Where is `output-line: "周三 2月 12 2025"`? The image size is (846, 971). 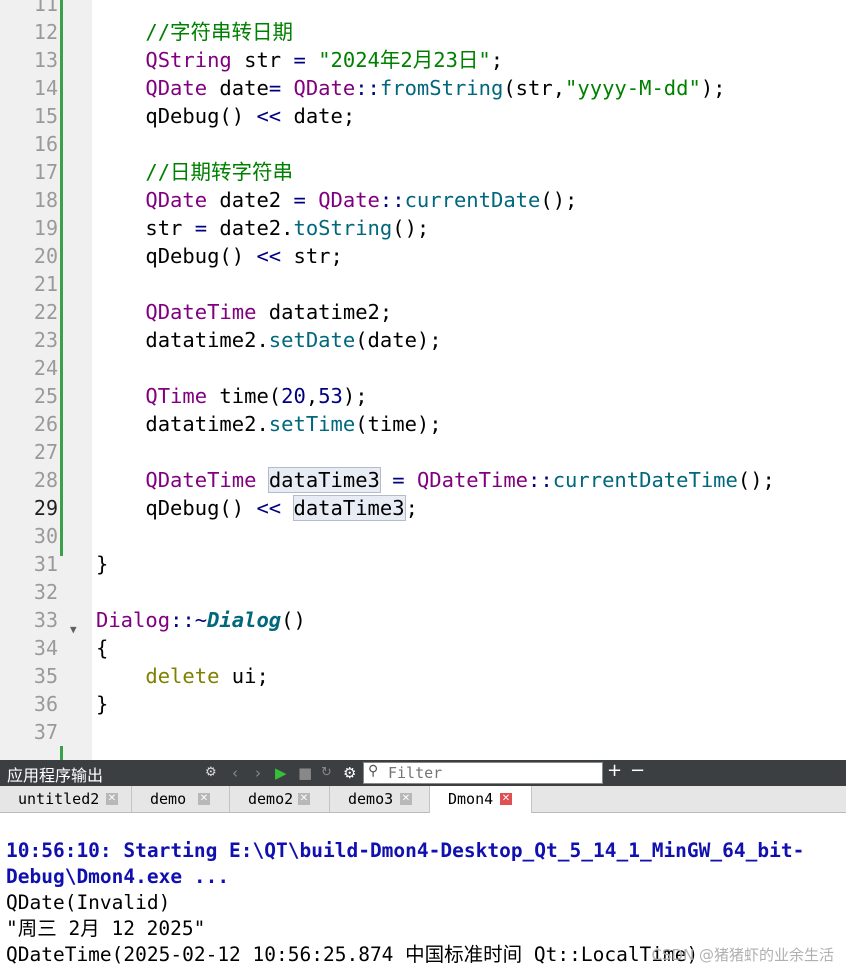 output-line: "周三 2月 12 2025" is located at coordinates (106, 928).